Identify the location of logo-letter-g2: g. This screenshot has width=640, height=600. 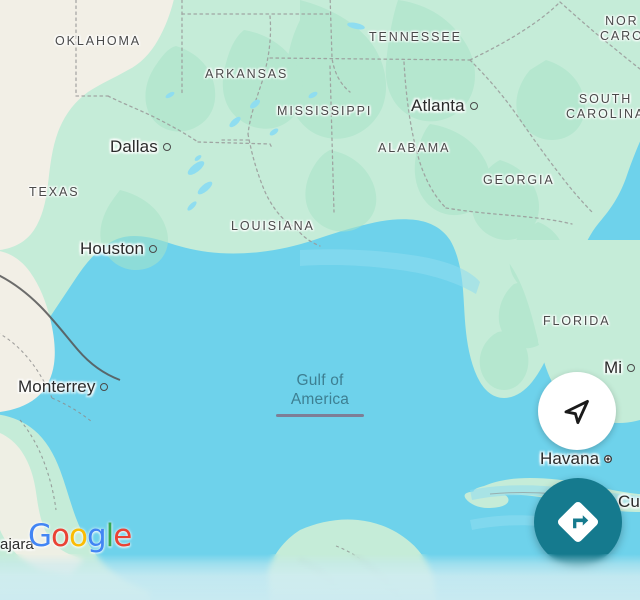
(96, 536).